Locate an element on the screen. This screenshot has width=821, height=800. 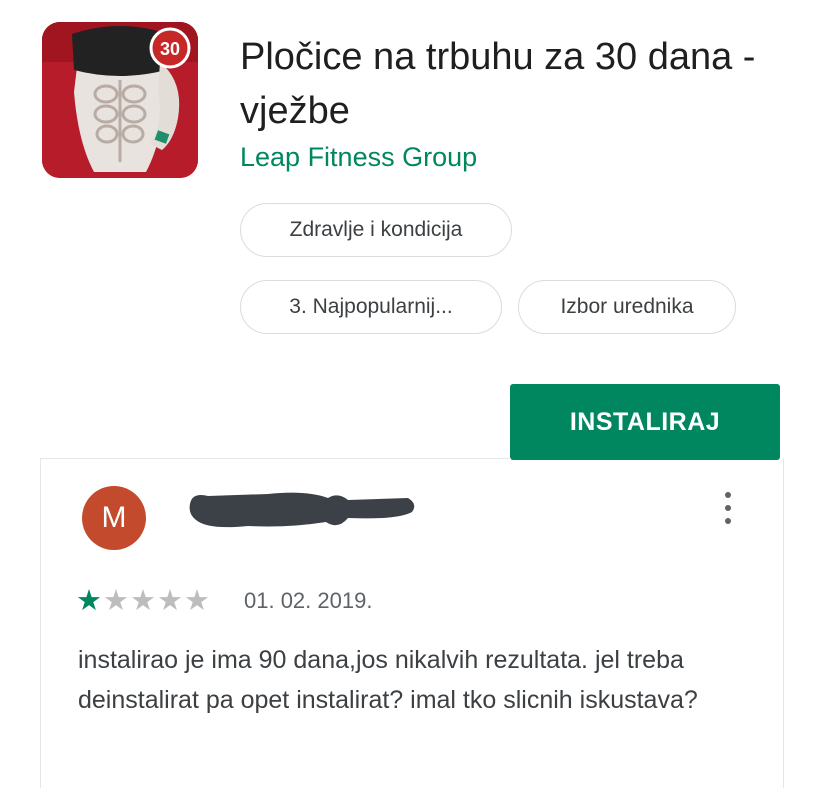
install-button: INSTALIRAJ is located at coordinates (645, 422).